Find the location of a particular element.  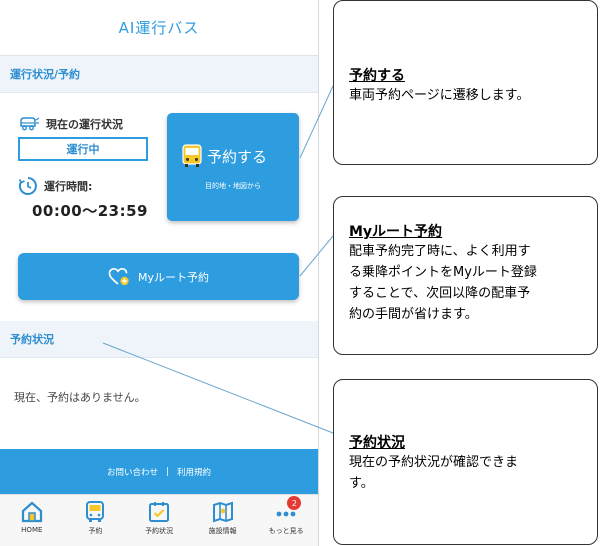

callout-reservation-status-body: 現在の予約状況が確認できま す。 is located at coordinates (433, 473).